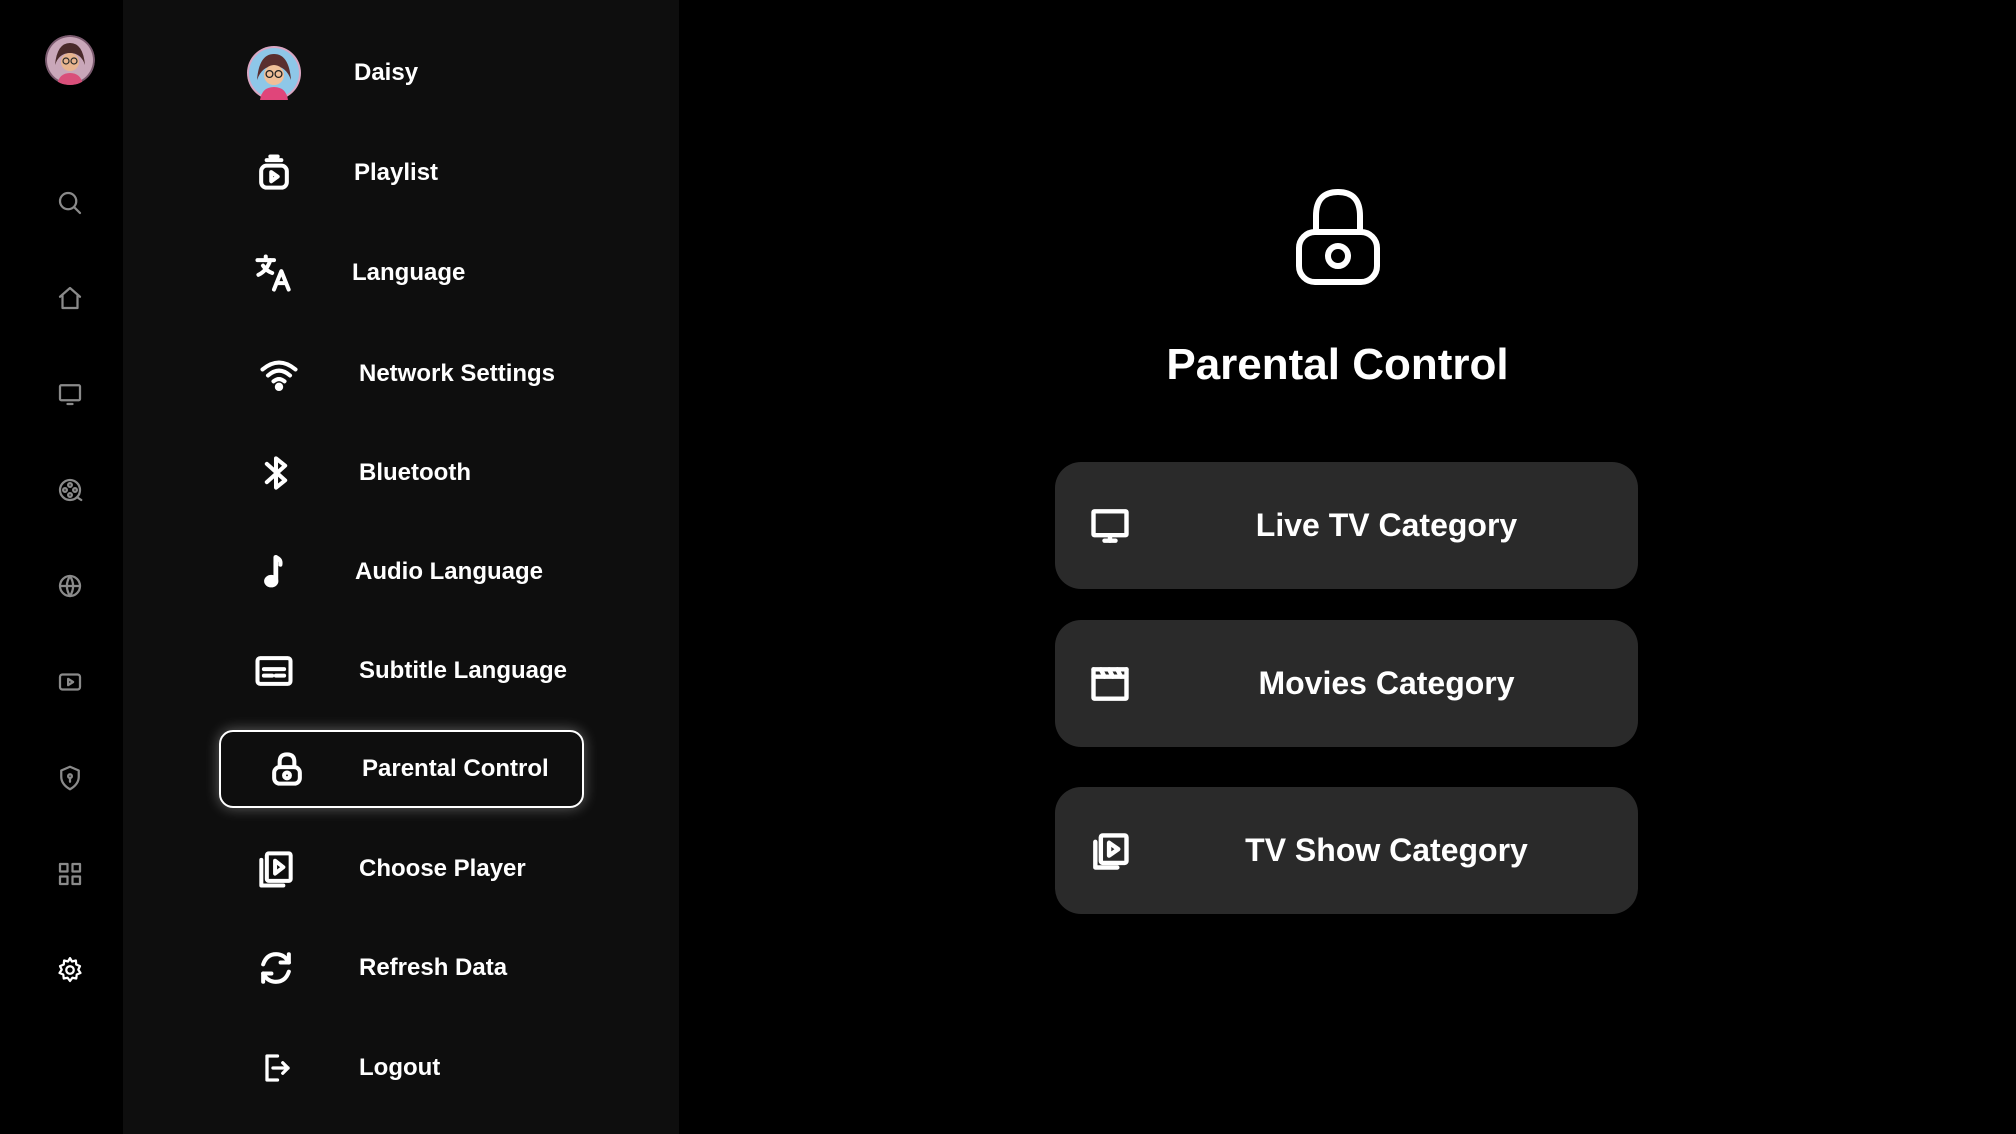  I want to click on playlist-icon, so click(274, 173).